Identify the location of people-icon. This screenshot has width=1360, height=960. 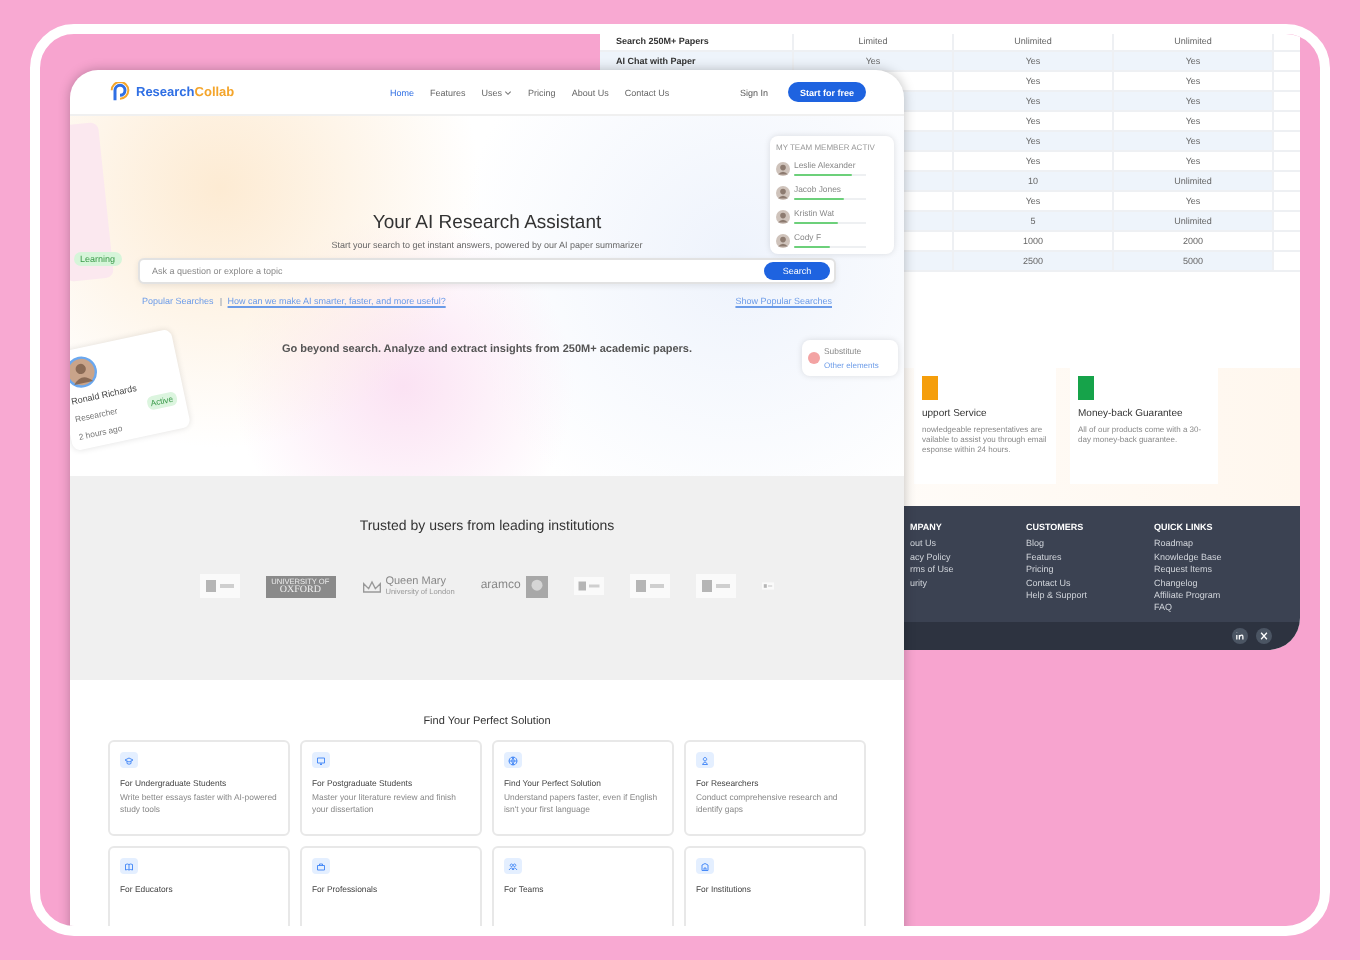
(513, 866).